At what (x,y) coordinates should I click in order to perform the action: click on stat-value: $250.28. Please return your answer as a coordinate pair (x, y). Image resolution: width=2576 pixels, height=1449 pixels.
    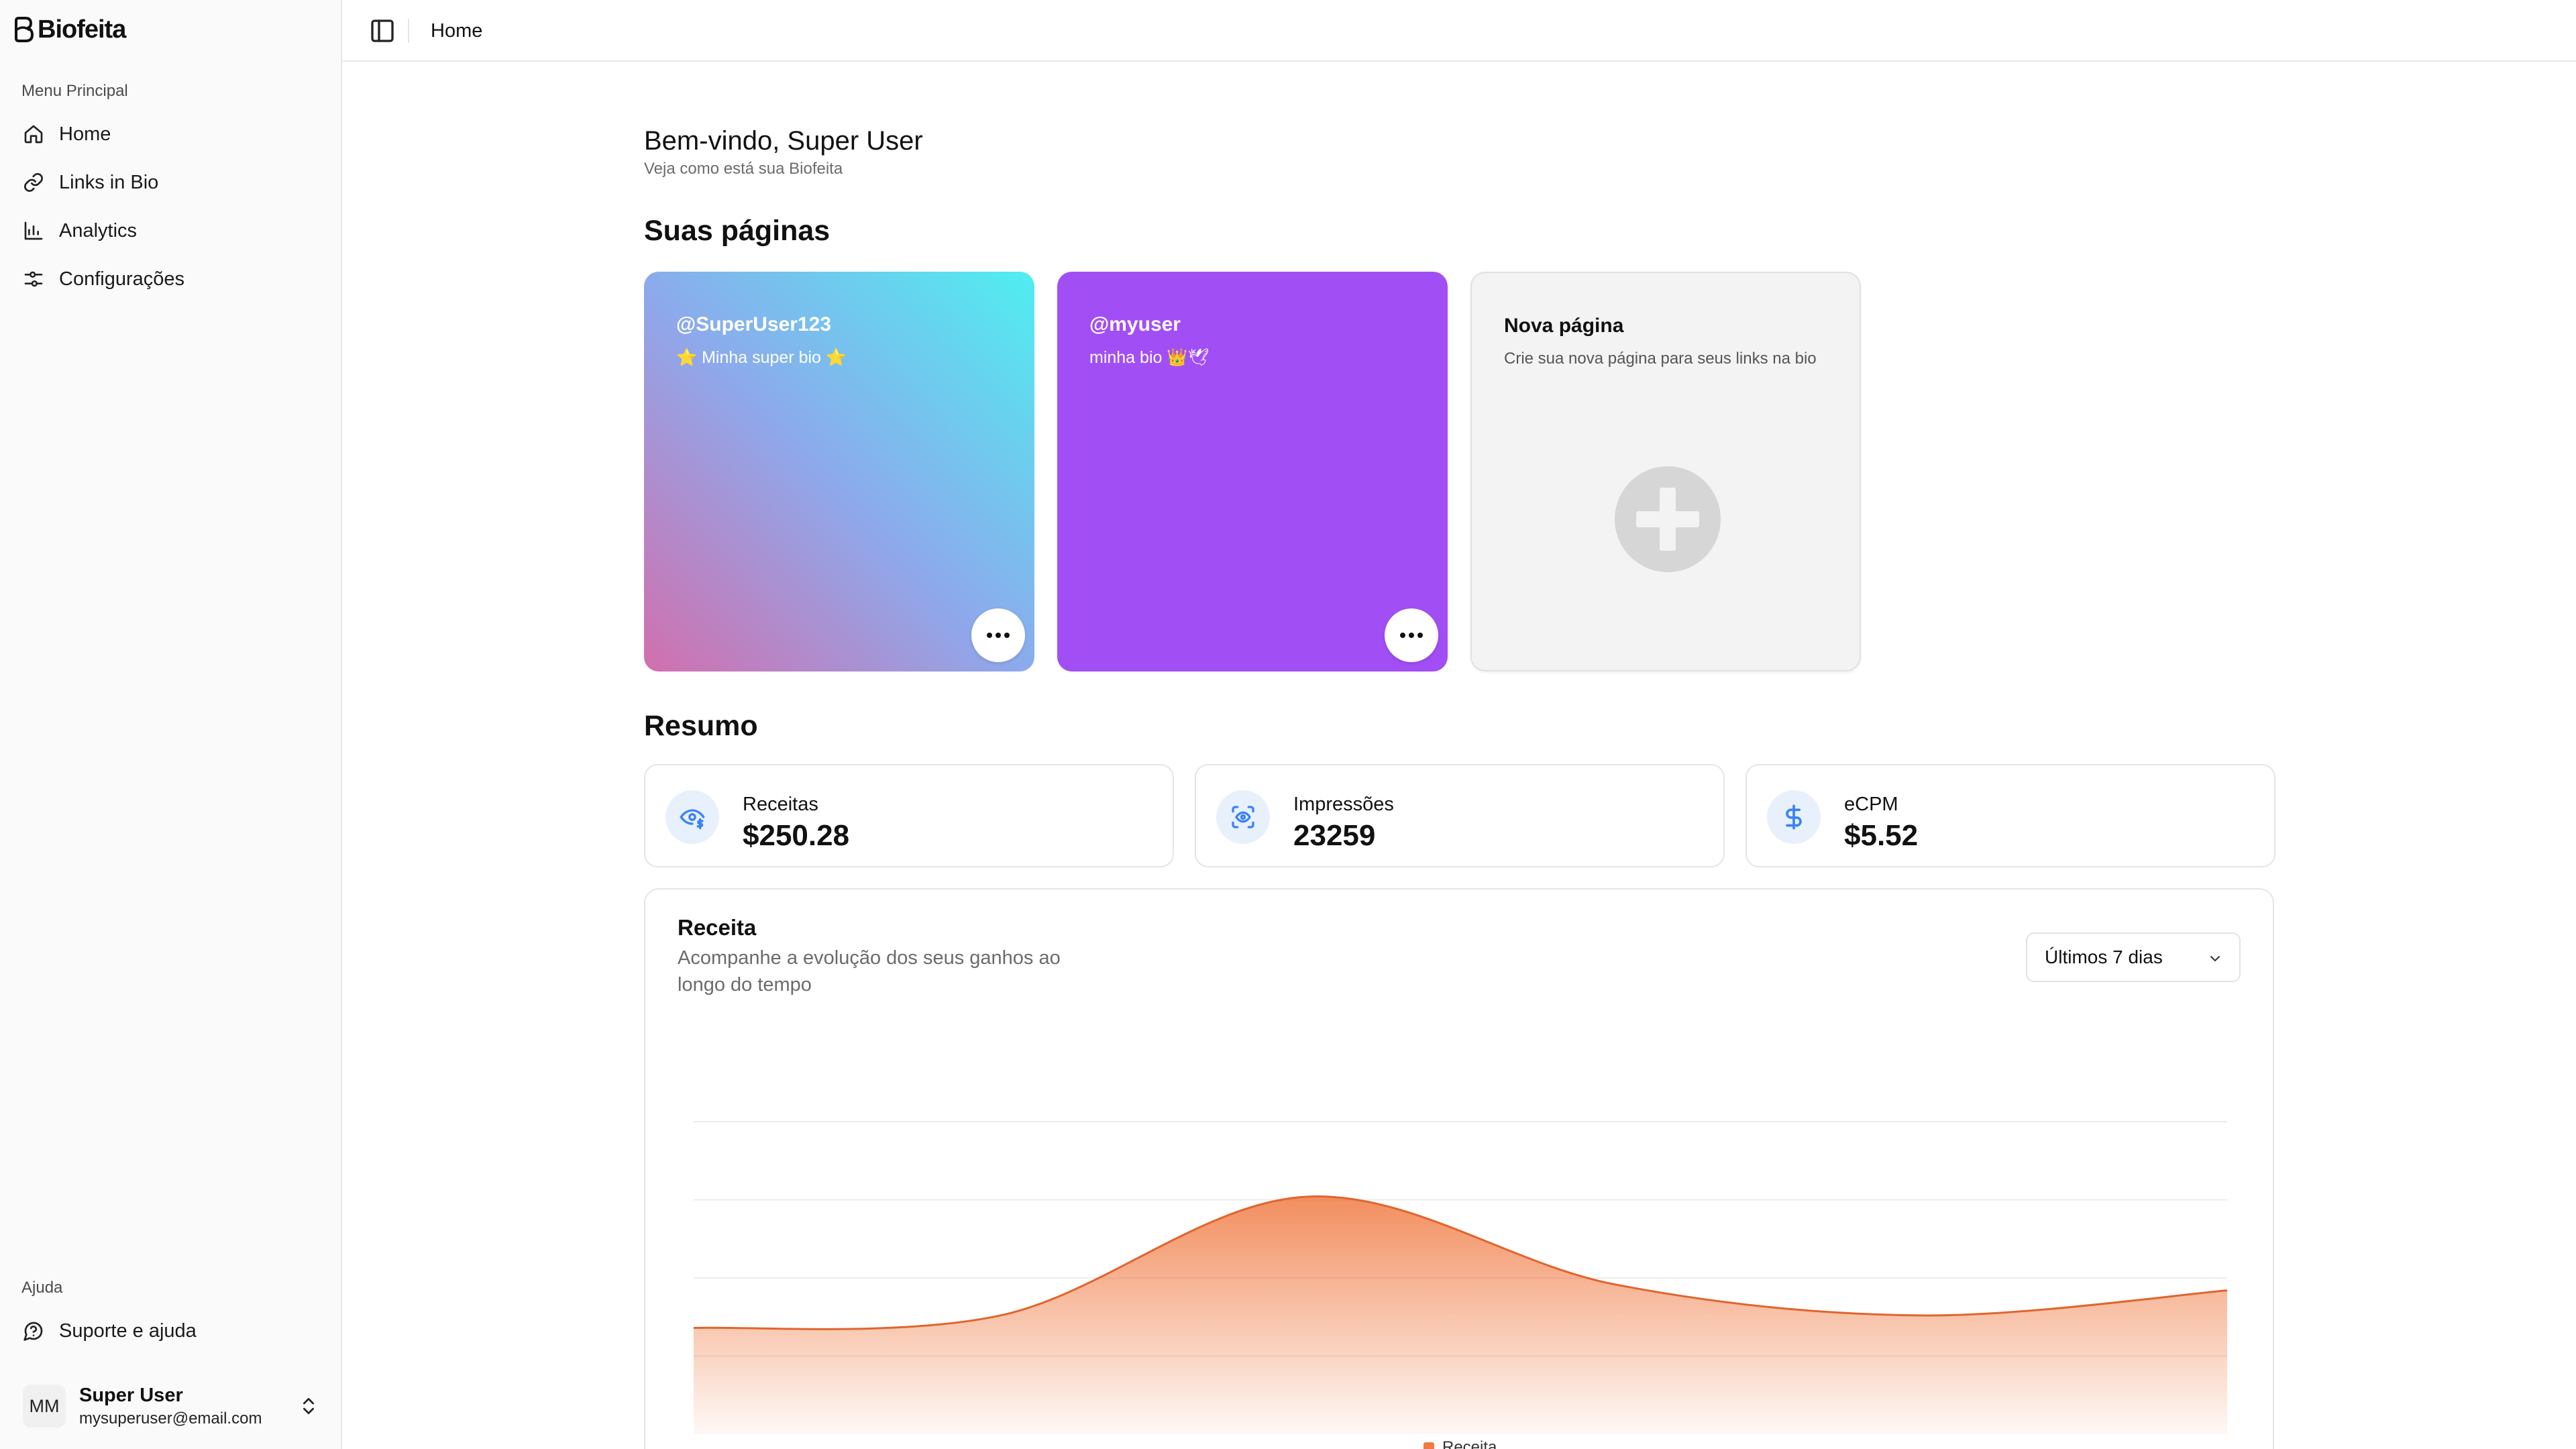
    Looking at the image, I should click on (796, 835).